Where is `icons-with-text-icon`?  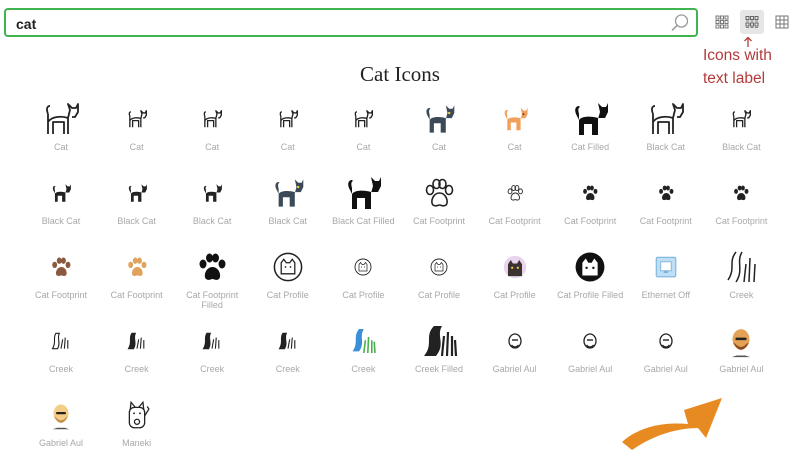 icons-with-text-icon is located at coordinates (752, 22).